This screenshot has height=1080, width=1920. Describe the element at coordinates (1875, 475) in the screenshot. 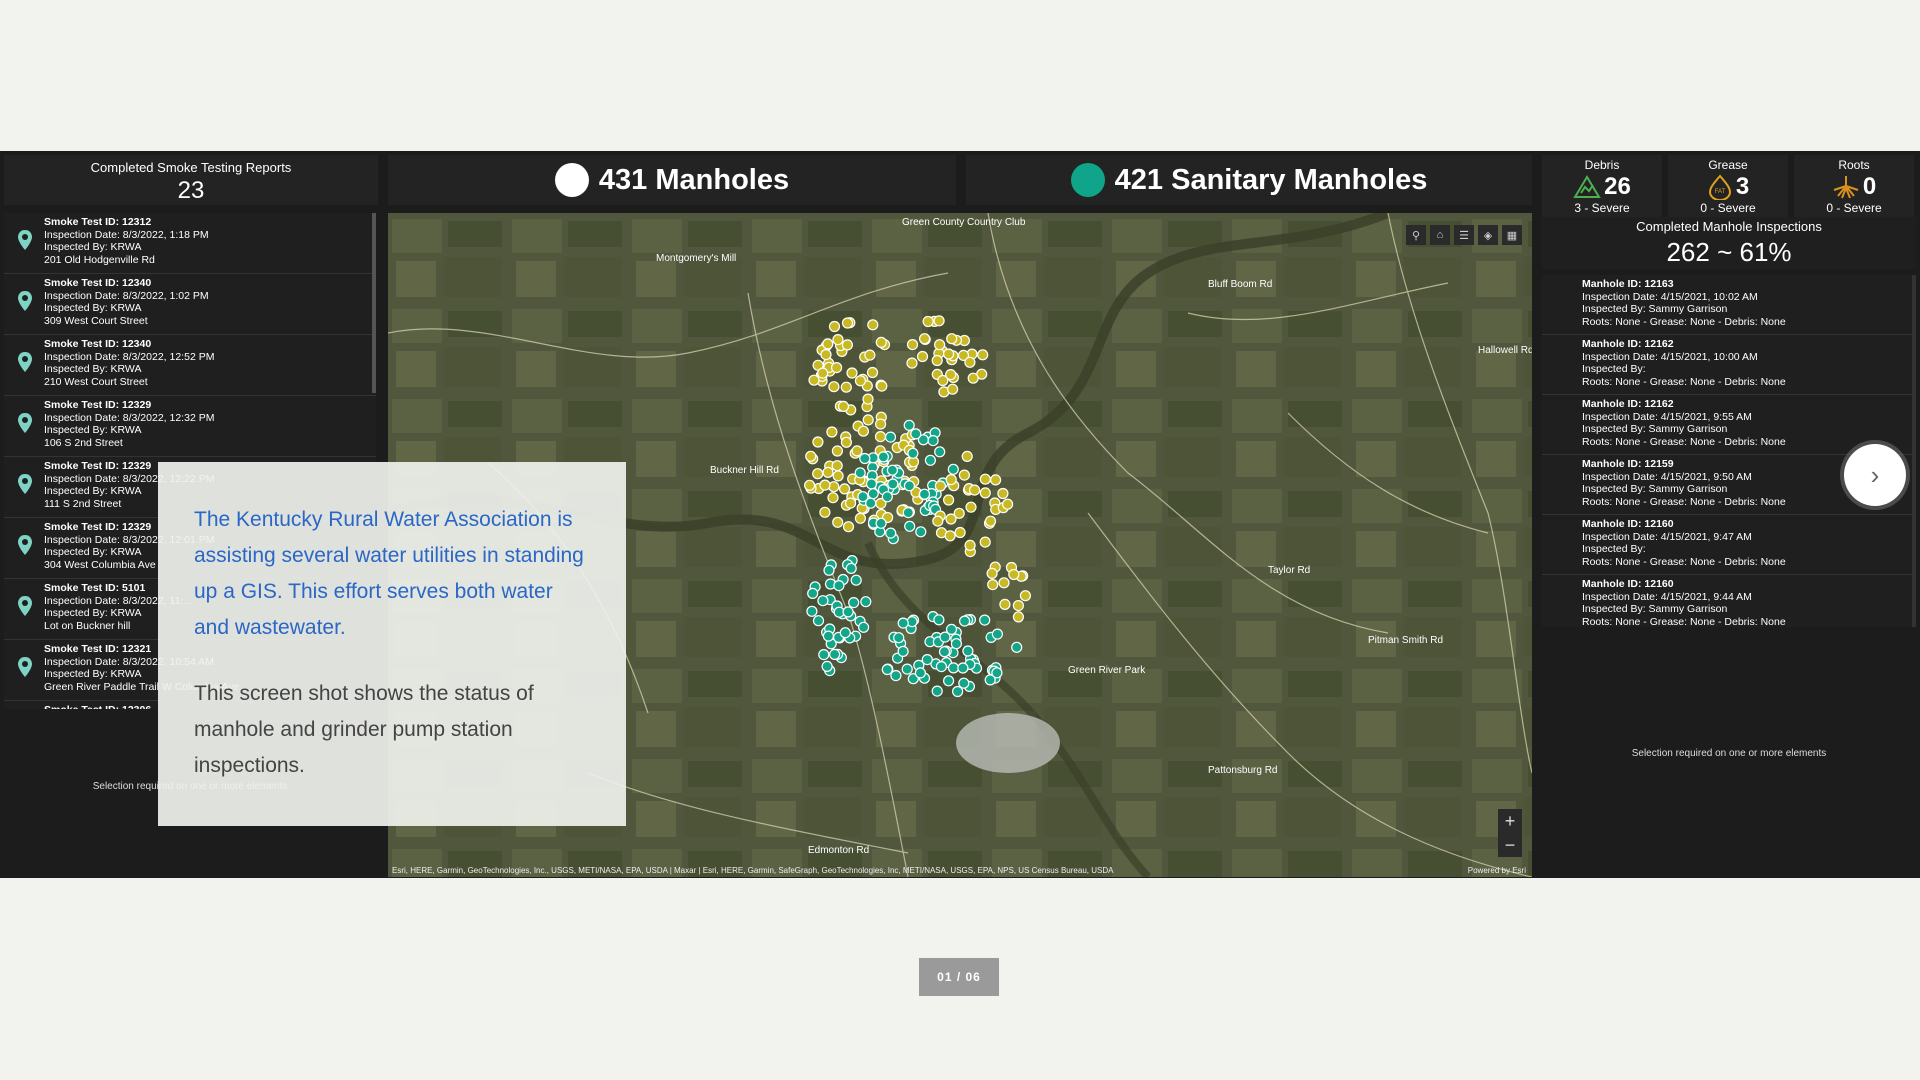

I see `next-slide-button: ›` at that location.